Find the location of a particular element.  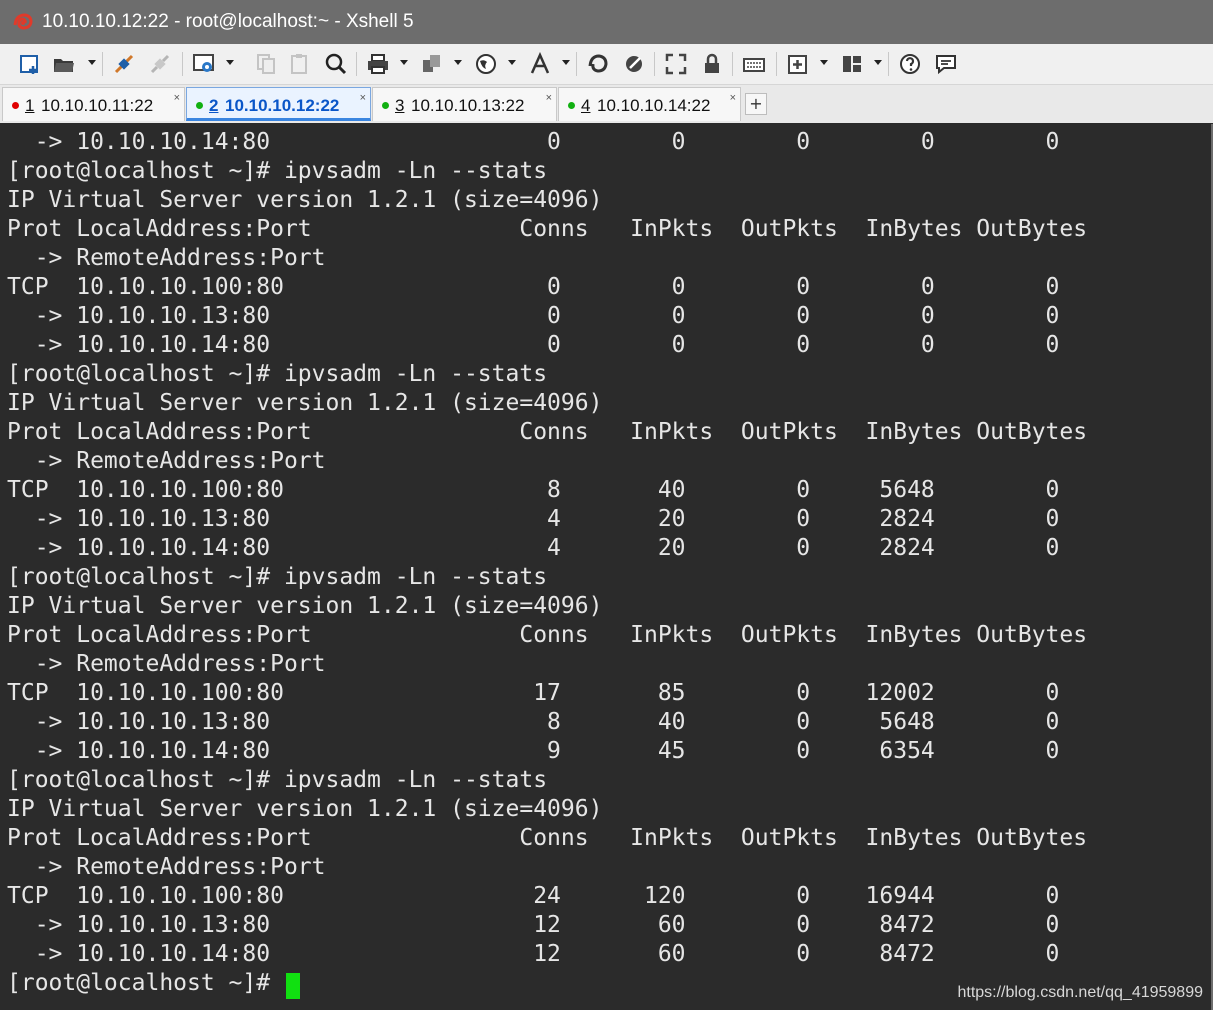

terminal-line: TCP 10.10.10.100:80 17 85 0 12002 0 is located at coordinates (533, 693).